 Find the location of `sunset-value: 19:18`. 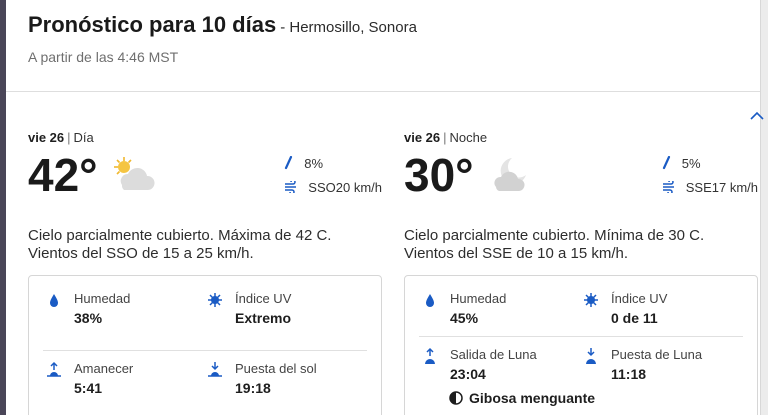

sunset-value: 19:18 is located at coordinates (253, 388).